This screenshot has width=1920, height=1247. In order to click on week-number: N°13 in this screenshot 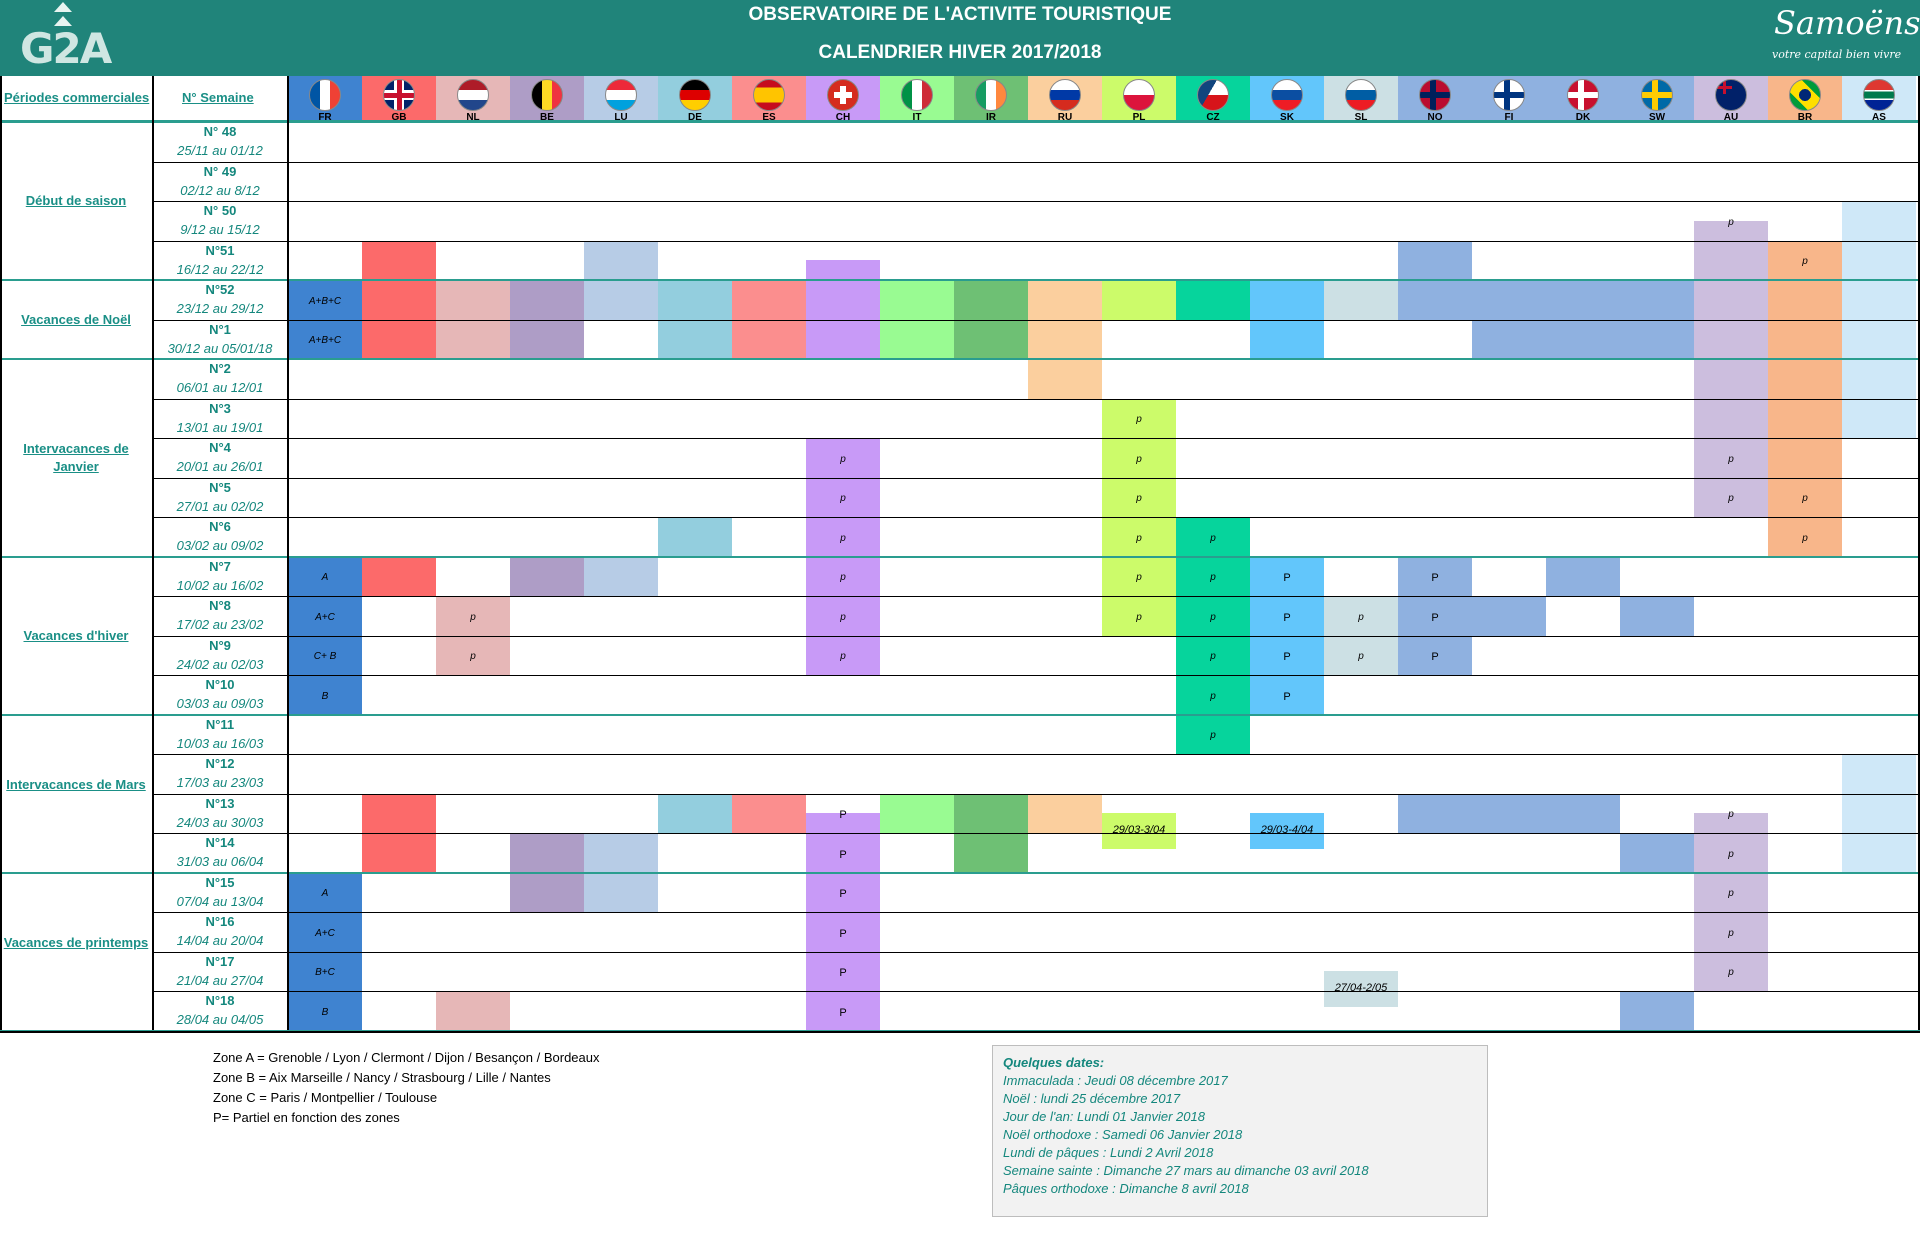, I will do `click(220, 803)`.